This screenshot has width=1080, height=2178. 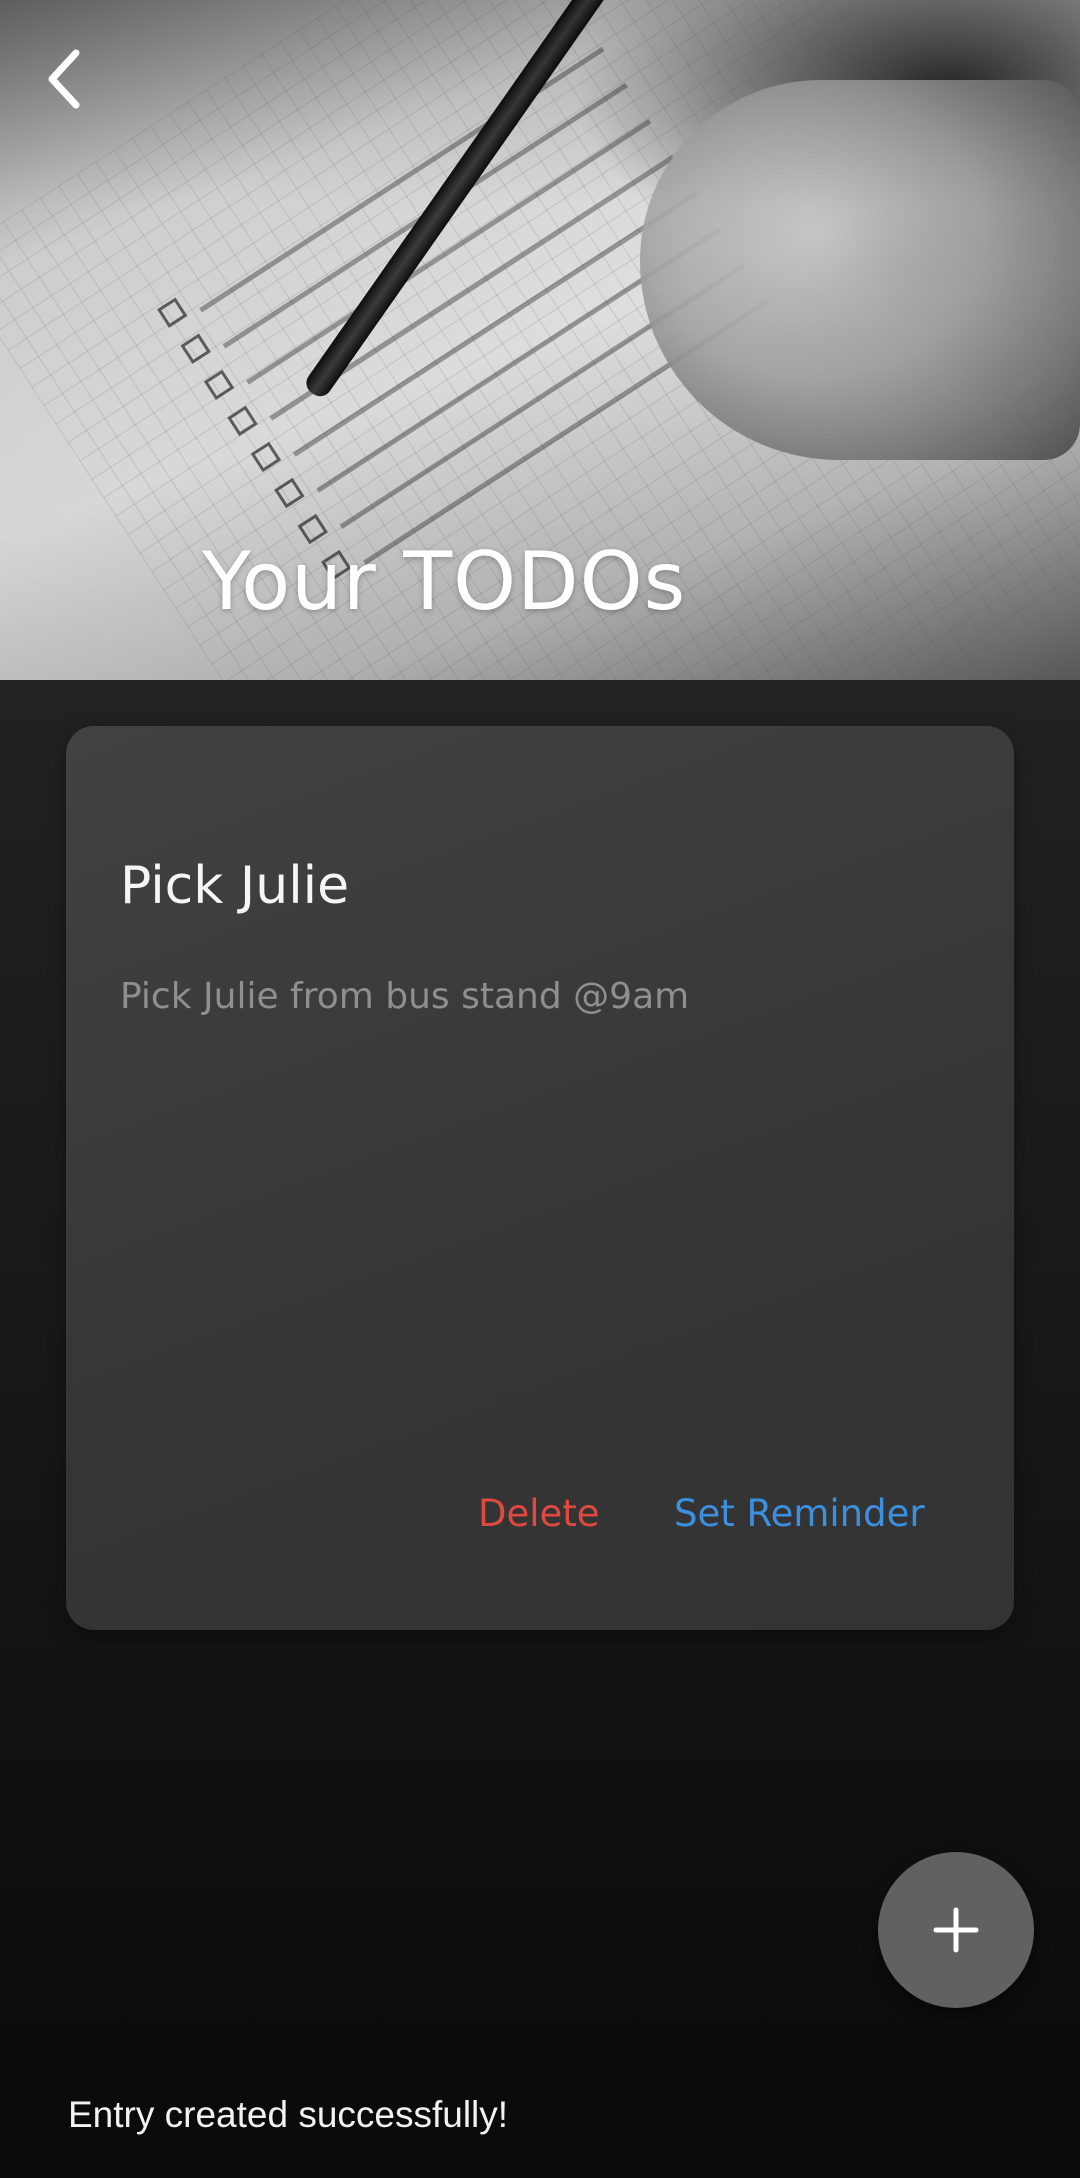 What do you see at coordinates (799, 1513) in the screenshot?
I see `set-reminder-button: Set Reminder` at bounding box center [799, 1513].